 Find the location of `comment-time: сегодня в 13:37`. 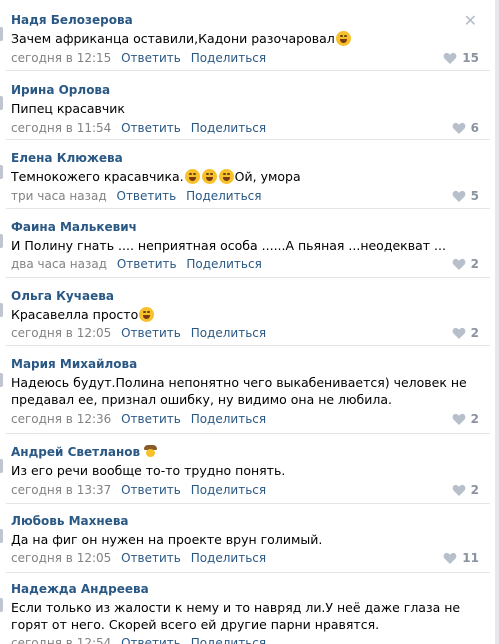

comment-time: сегодня в 13:37 is located at coordinates (61, 490).